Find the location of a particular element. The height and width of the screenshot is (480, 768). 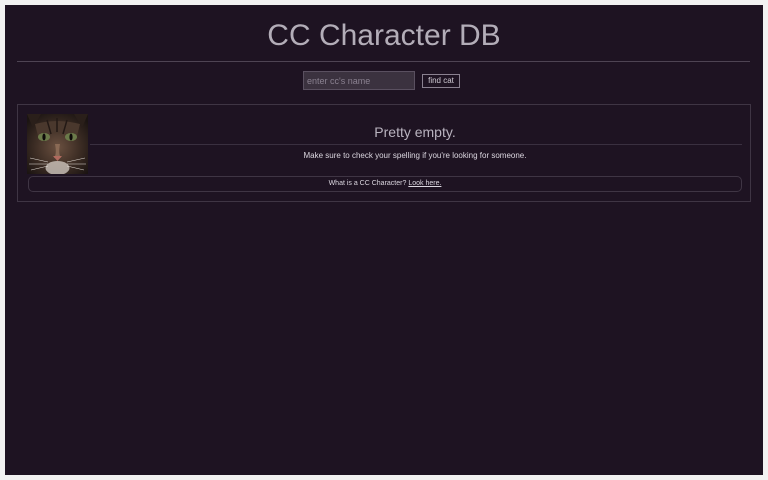

search-bar: find cat is located at coordinates (384, 81).